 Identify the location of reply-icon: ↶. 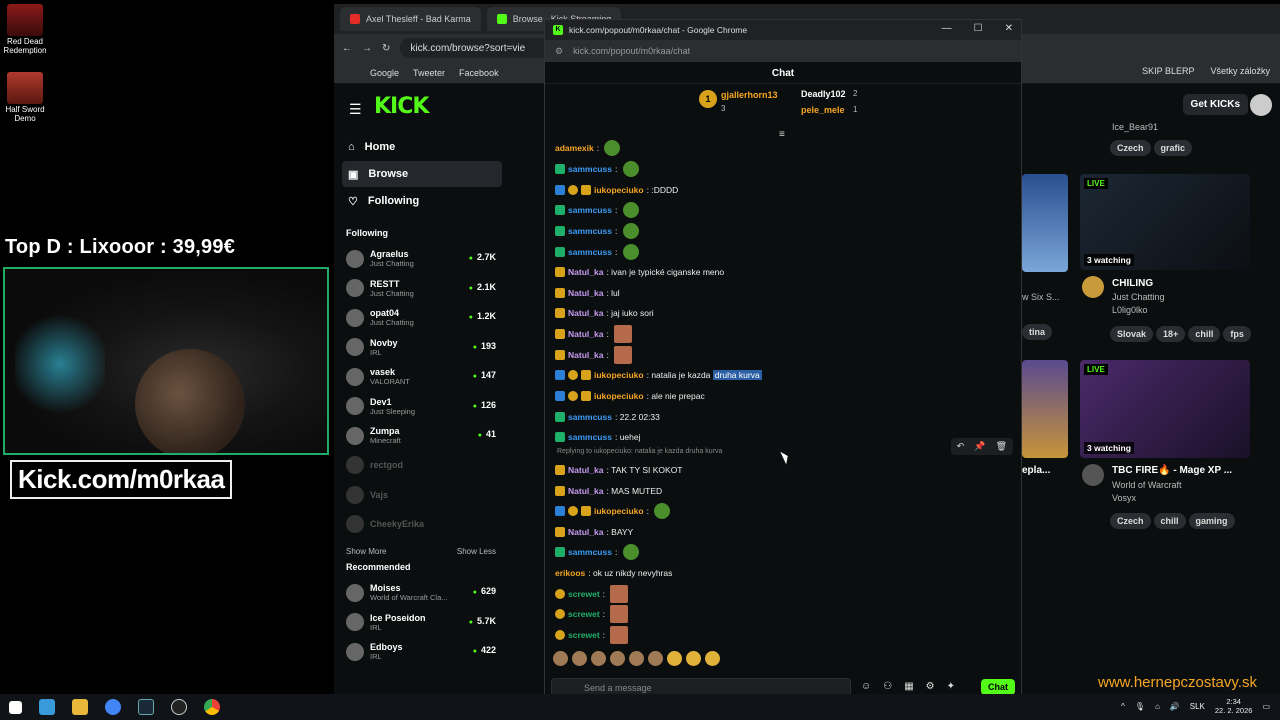
(961, 446).